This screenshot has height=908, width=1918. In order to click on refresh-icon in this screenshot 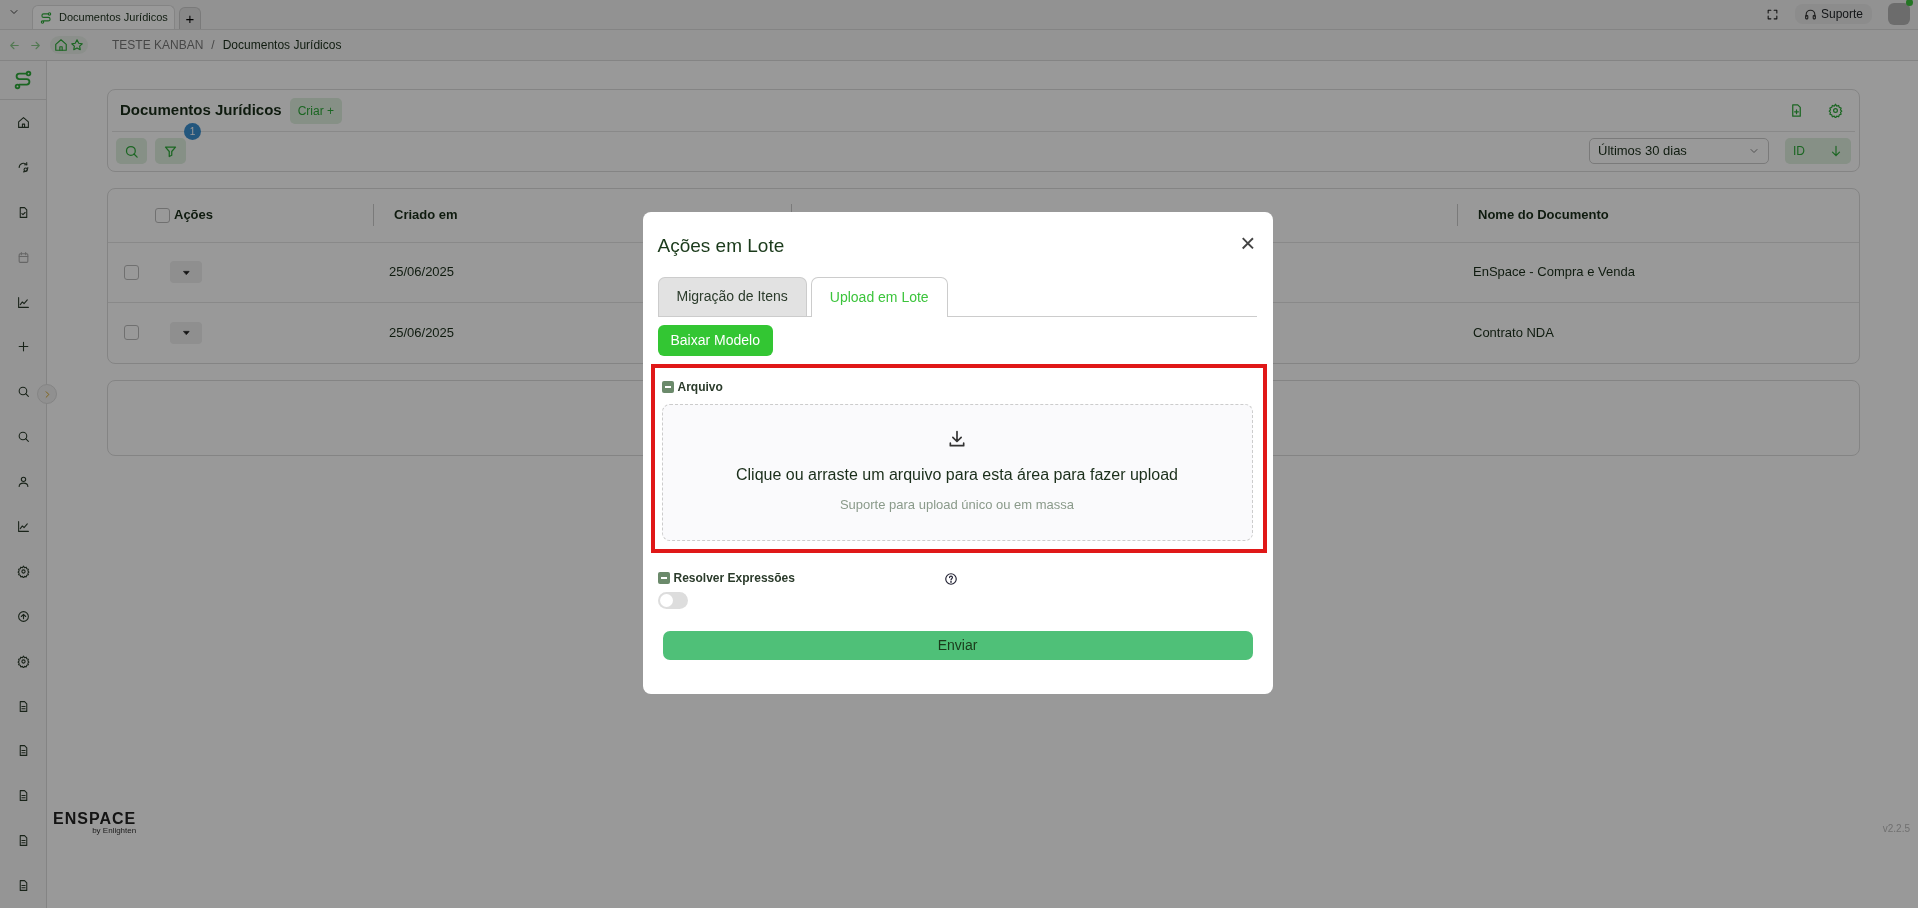, I will do `click(23, 167)`.